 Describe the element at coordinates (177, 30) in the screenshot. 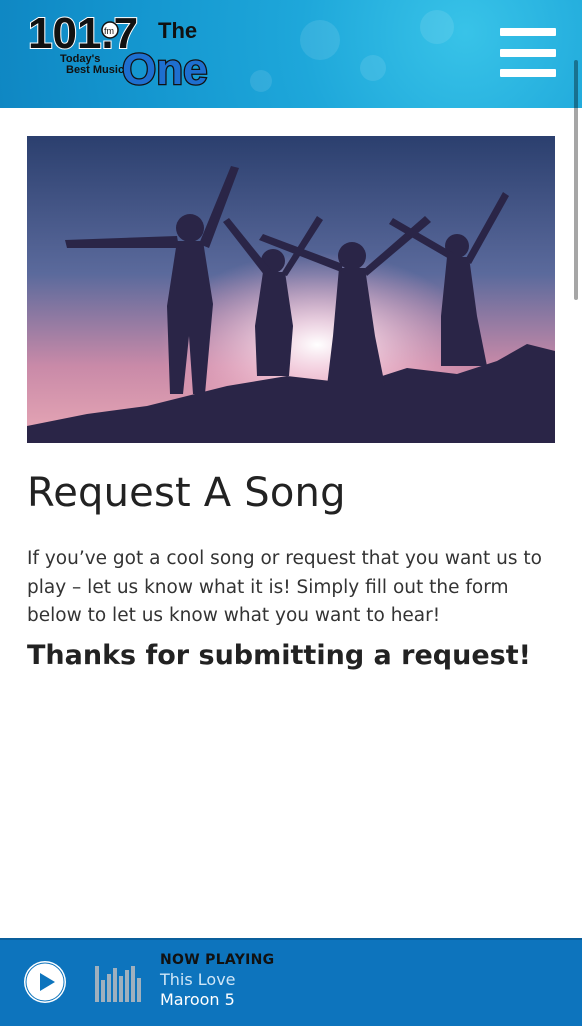

I see `logo-the: The` at that location.